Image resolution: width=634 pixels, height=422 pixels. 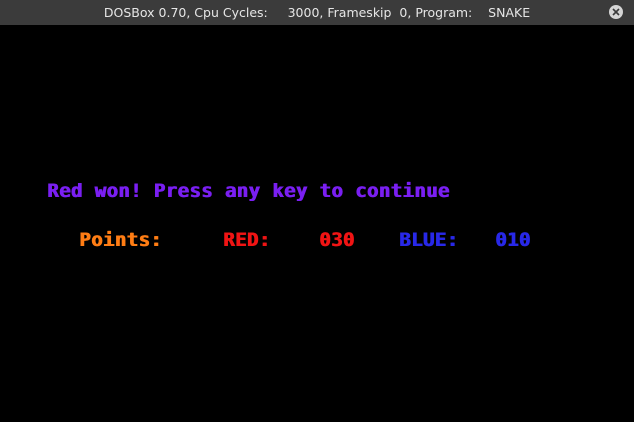 I want to click on close-button, so click(x=616, y=12).